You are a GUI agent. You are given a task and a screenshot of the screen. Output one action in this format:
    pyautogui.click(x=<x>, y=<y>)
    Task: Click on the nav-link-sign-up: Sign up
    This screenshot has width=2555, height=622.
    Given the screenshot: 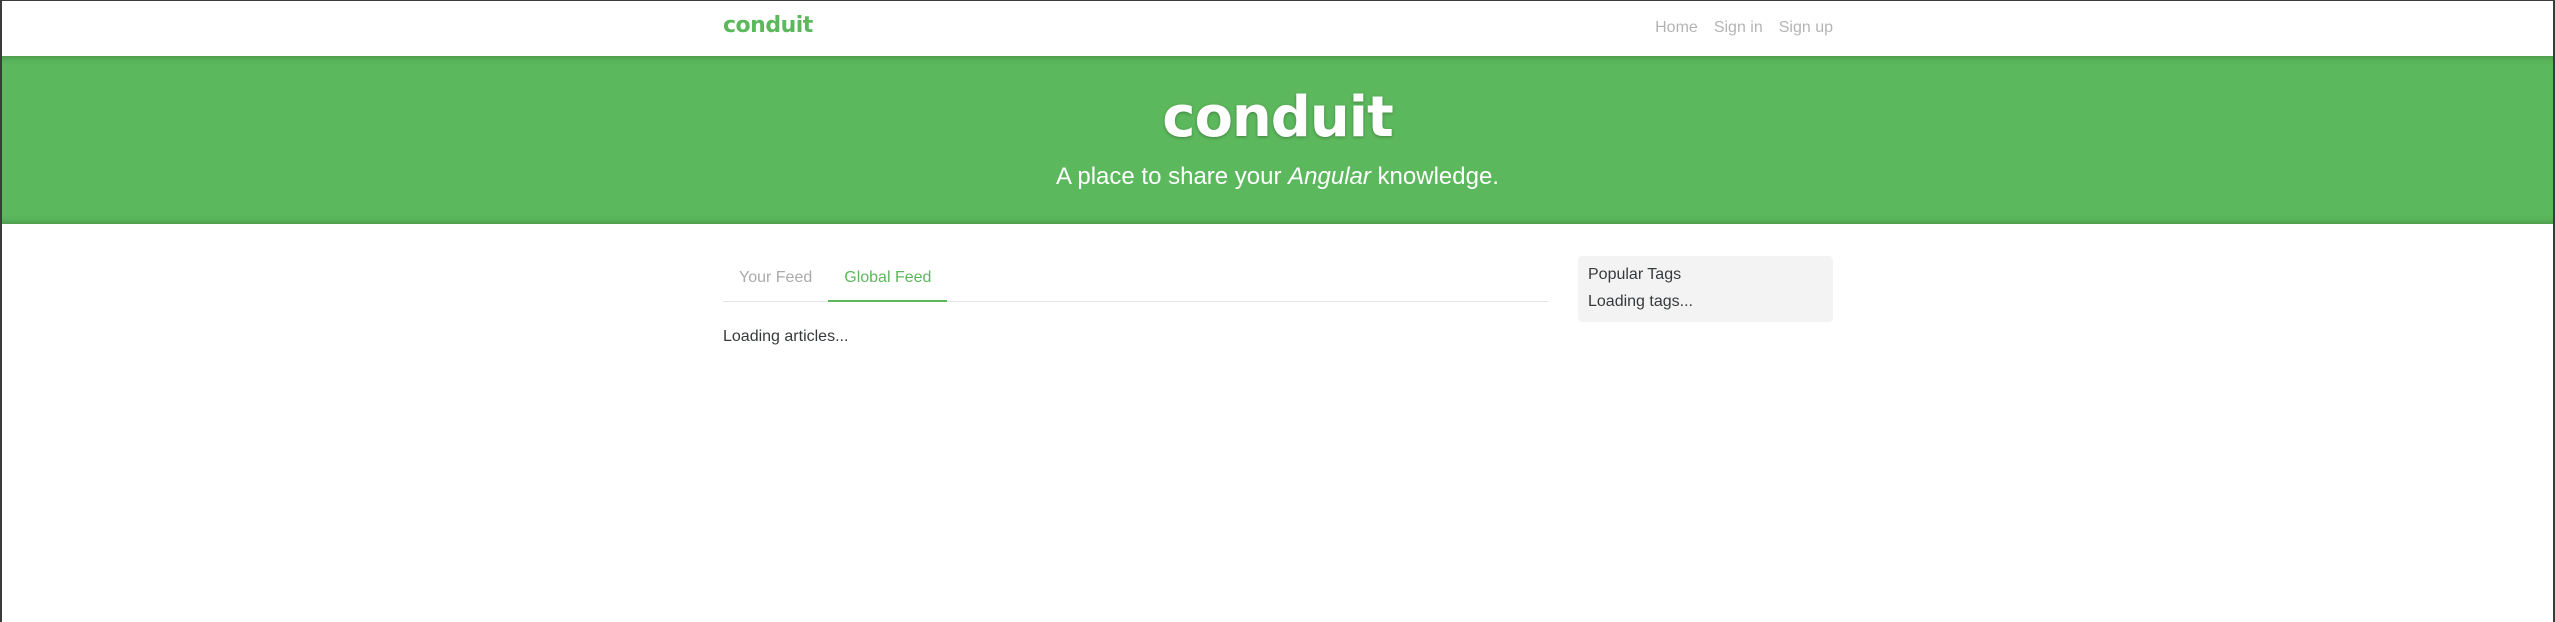 What is the action you would take?
    pyautogui.click(x=1798, y=28)
    